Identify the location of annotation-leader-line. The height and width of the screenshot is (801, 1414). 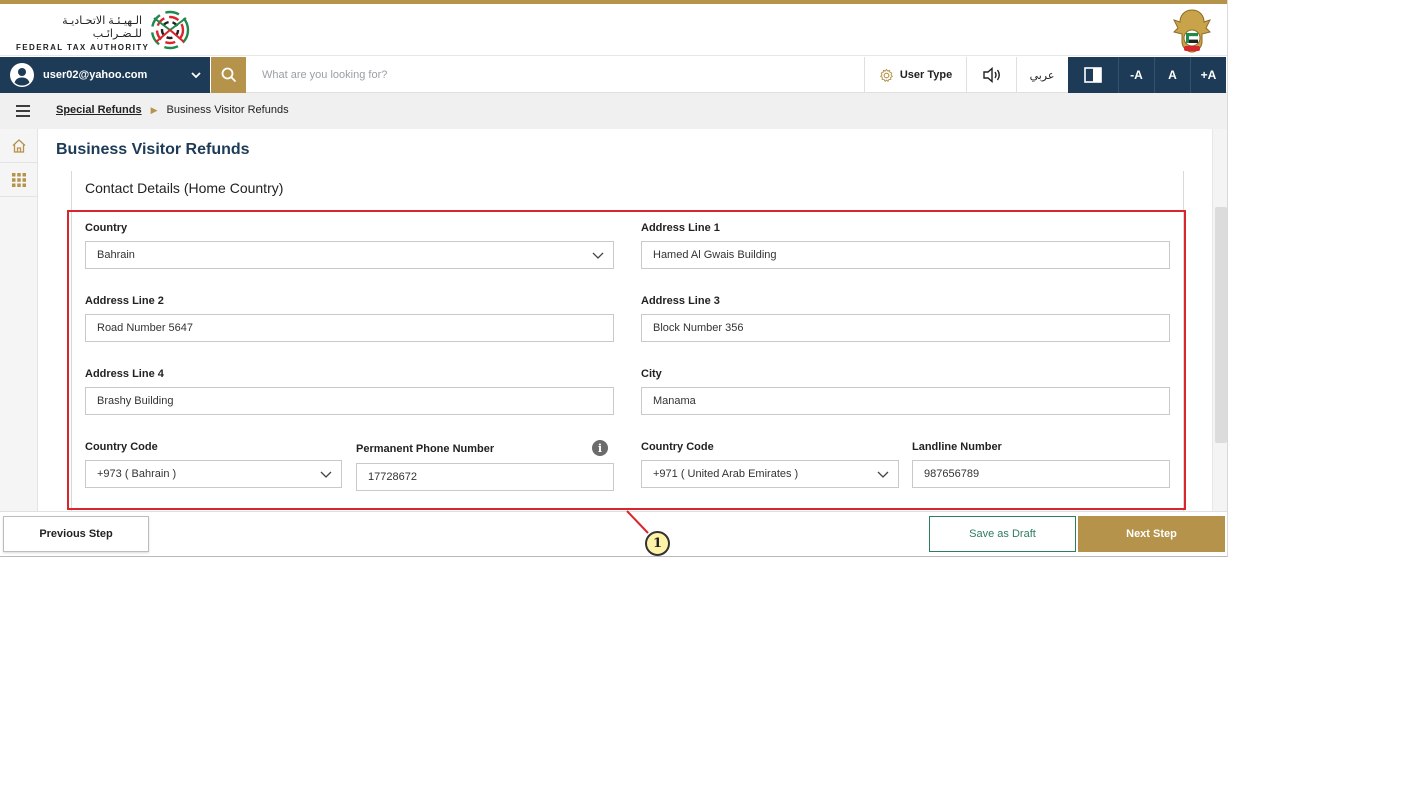
(637, 522).